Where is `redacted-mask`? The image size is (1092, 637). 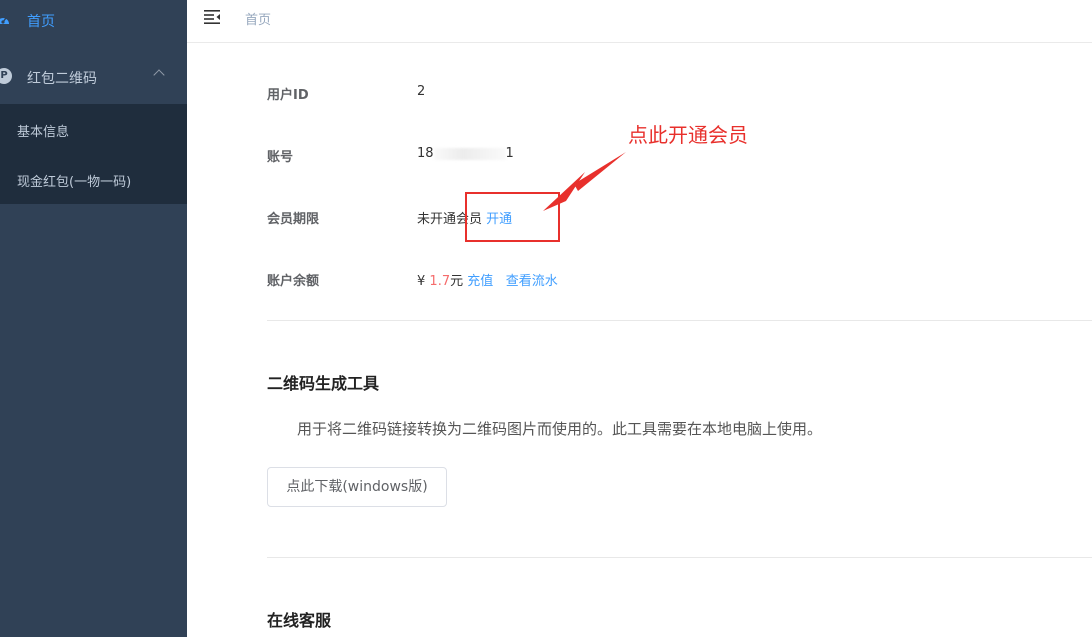 redacted-mask is located at coordinates (469, 153).